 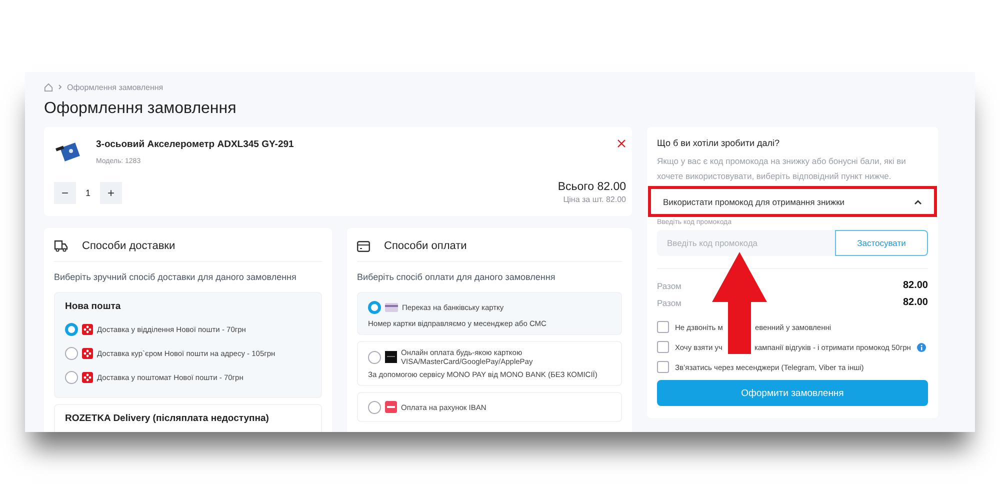 I want to click on summary-question: Що б ви хотіли зробити далі?, so click(x=718, y=143).